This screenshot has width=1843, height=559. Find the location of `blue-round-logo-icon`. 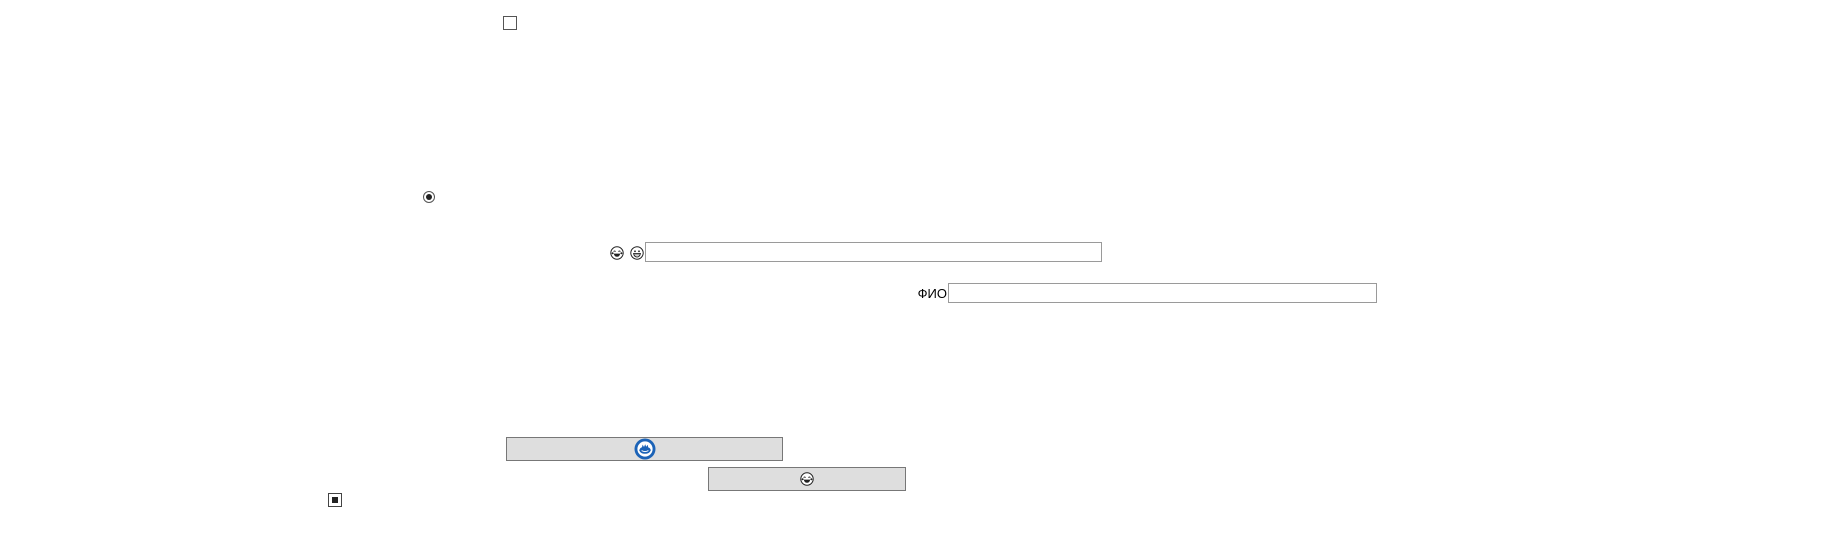

blue-round-logo-icon is located at coordinates (644, 449).